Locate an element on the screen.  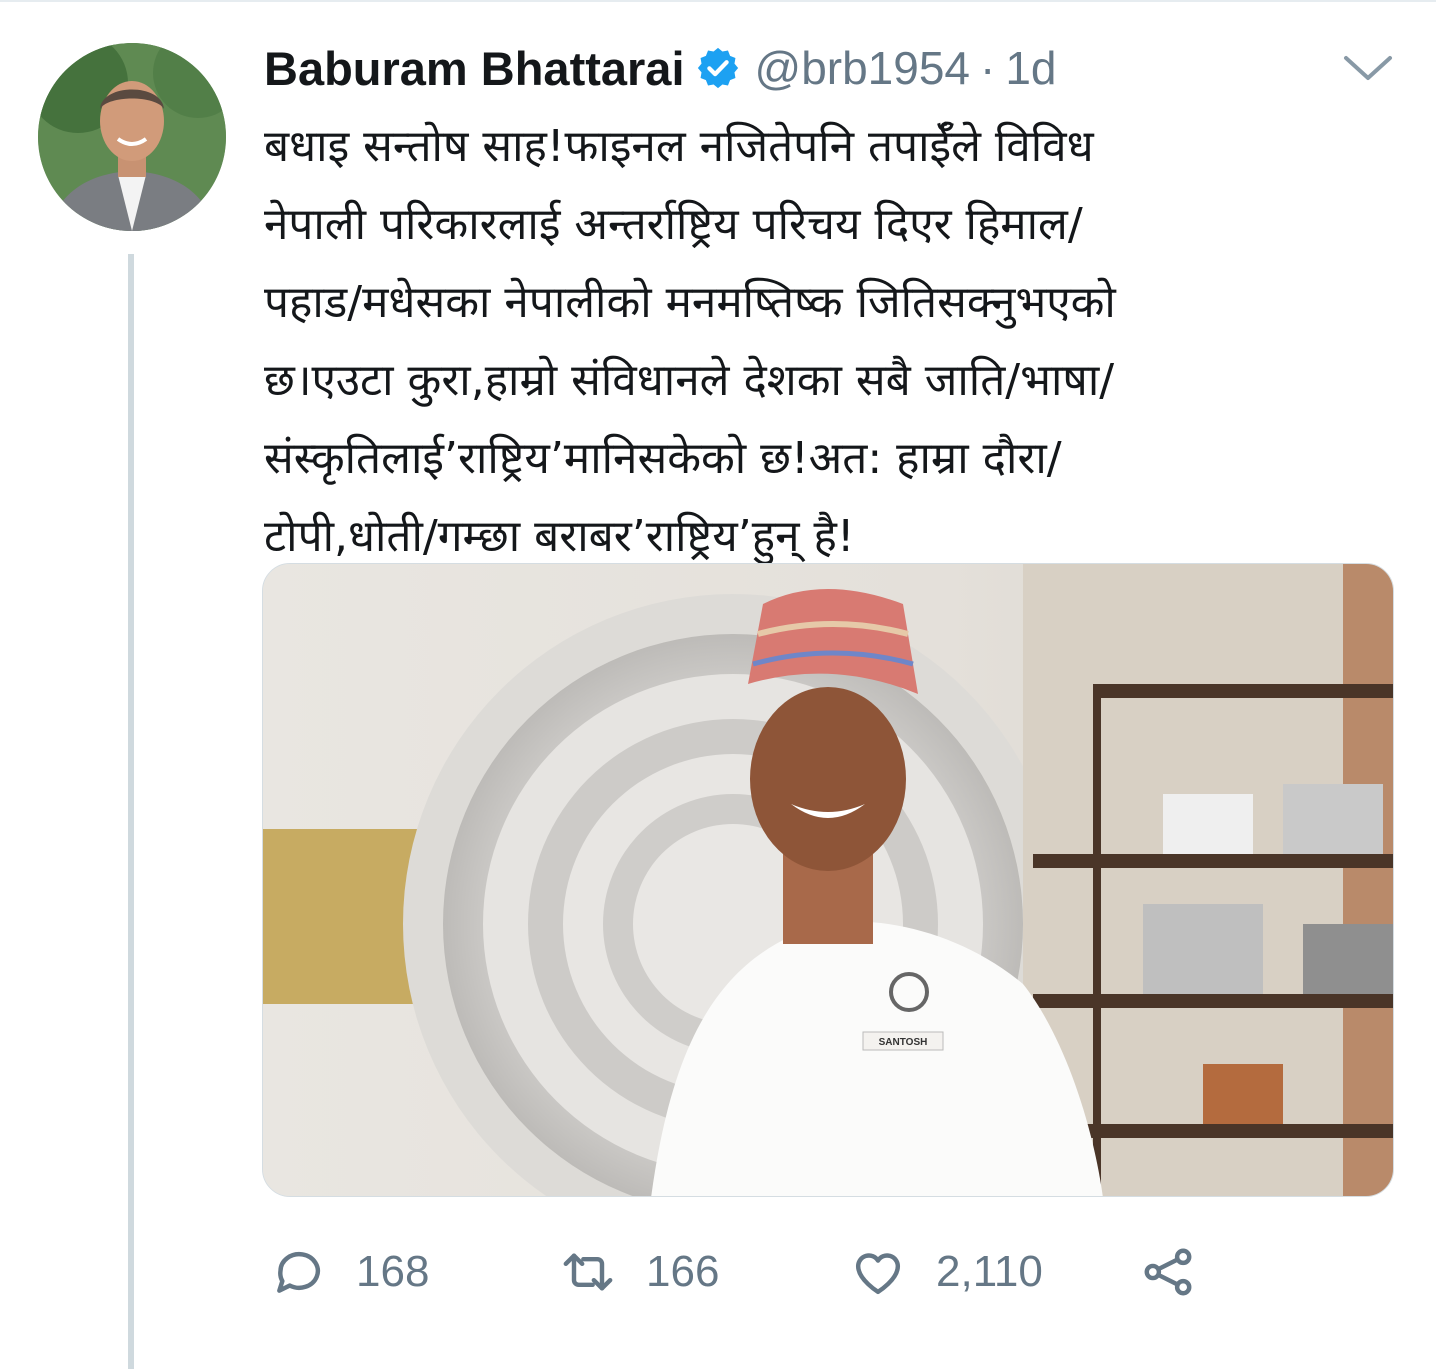
share-icon is located at coordinates (1168, 1272).